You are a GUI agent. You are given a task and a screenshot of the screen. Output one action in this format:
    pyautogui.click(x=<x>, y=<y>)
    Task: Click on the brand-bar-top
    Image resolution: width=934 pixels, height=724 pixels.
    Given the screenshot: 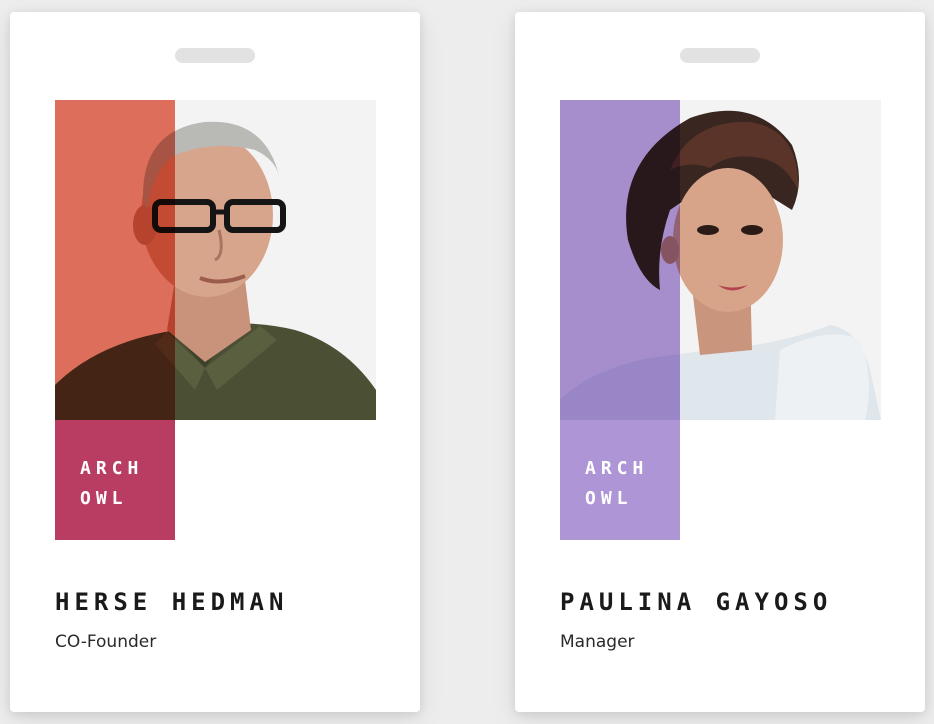 What is the action you would take?
    pyautogui.click(x=115, y=260)
    